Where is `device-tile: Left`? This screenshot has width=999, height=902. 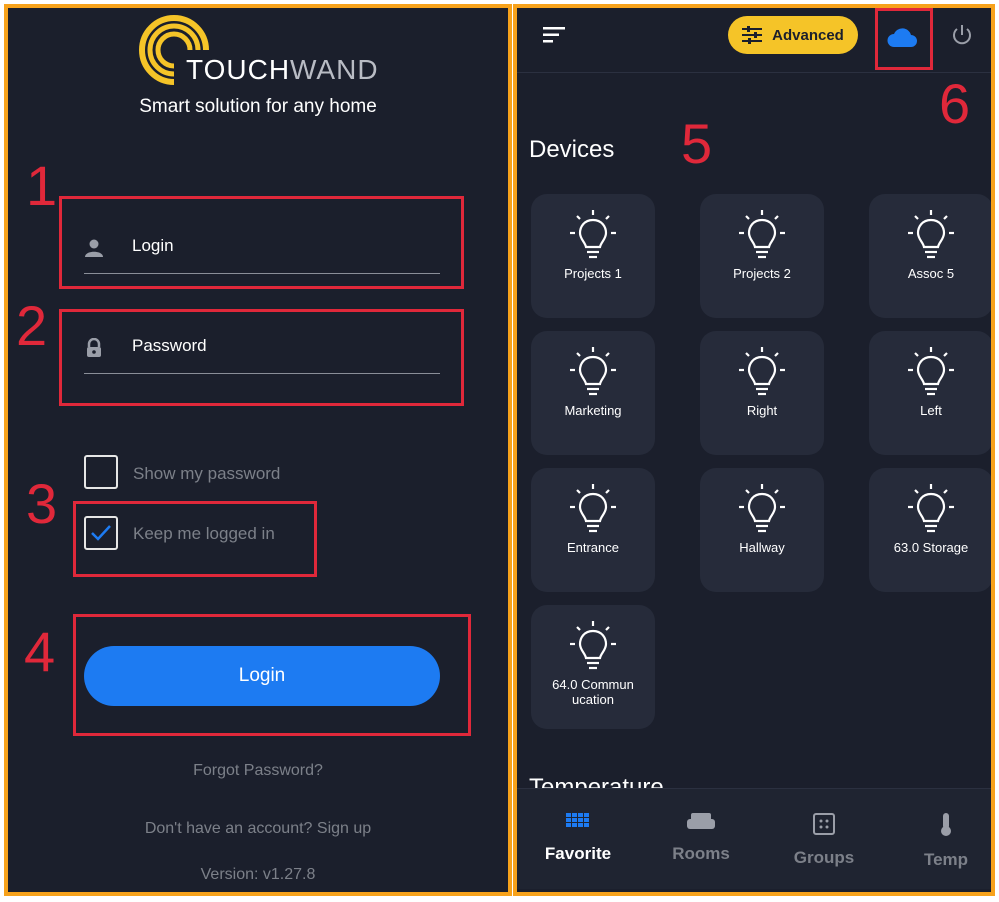 device-tile: Left is located at coordinates (930, 393).